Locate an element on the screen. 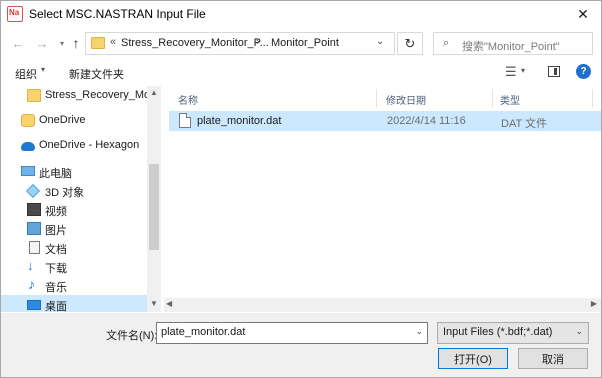 This screenshot has height=378, width=602. cancel-button: 取消 is located at coordinates (553, 358).